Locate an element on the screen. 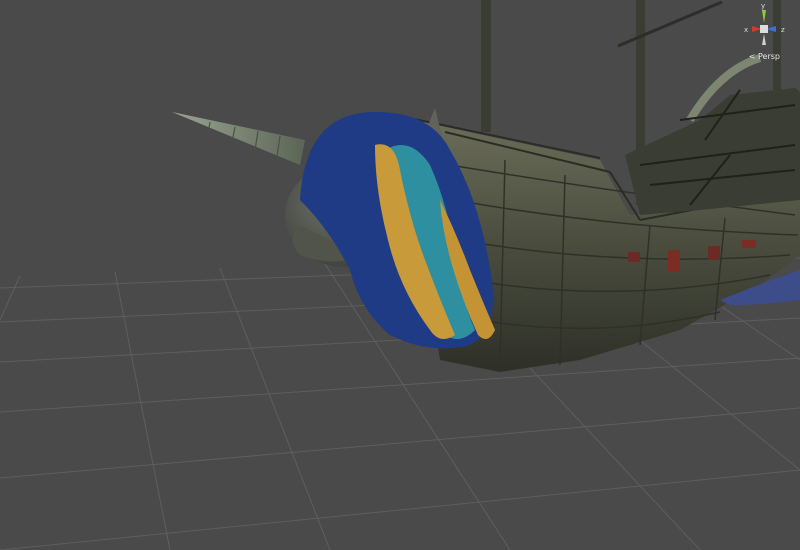  gizmo-center-cube is located at coordinates (764, 29).